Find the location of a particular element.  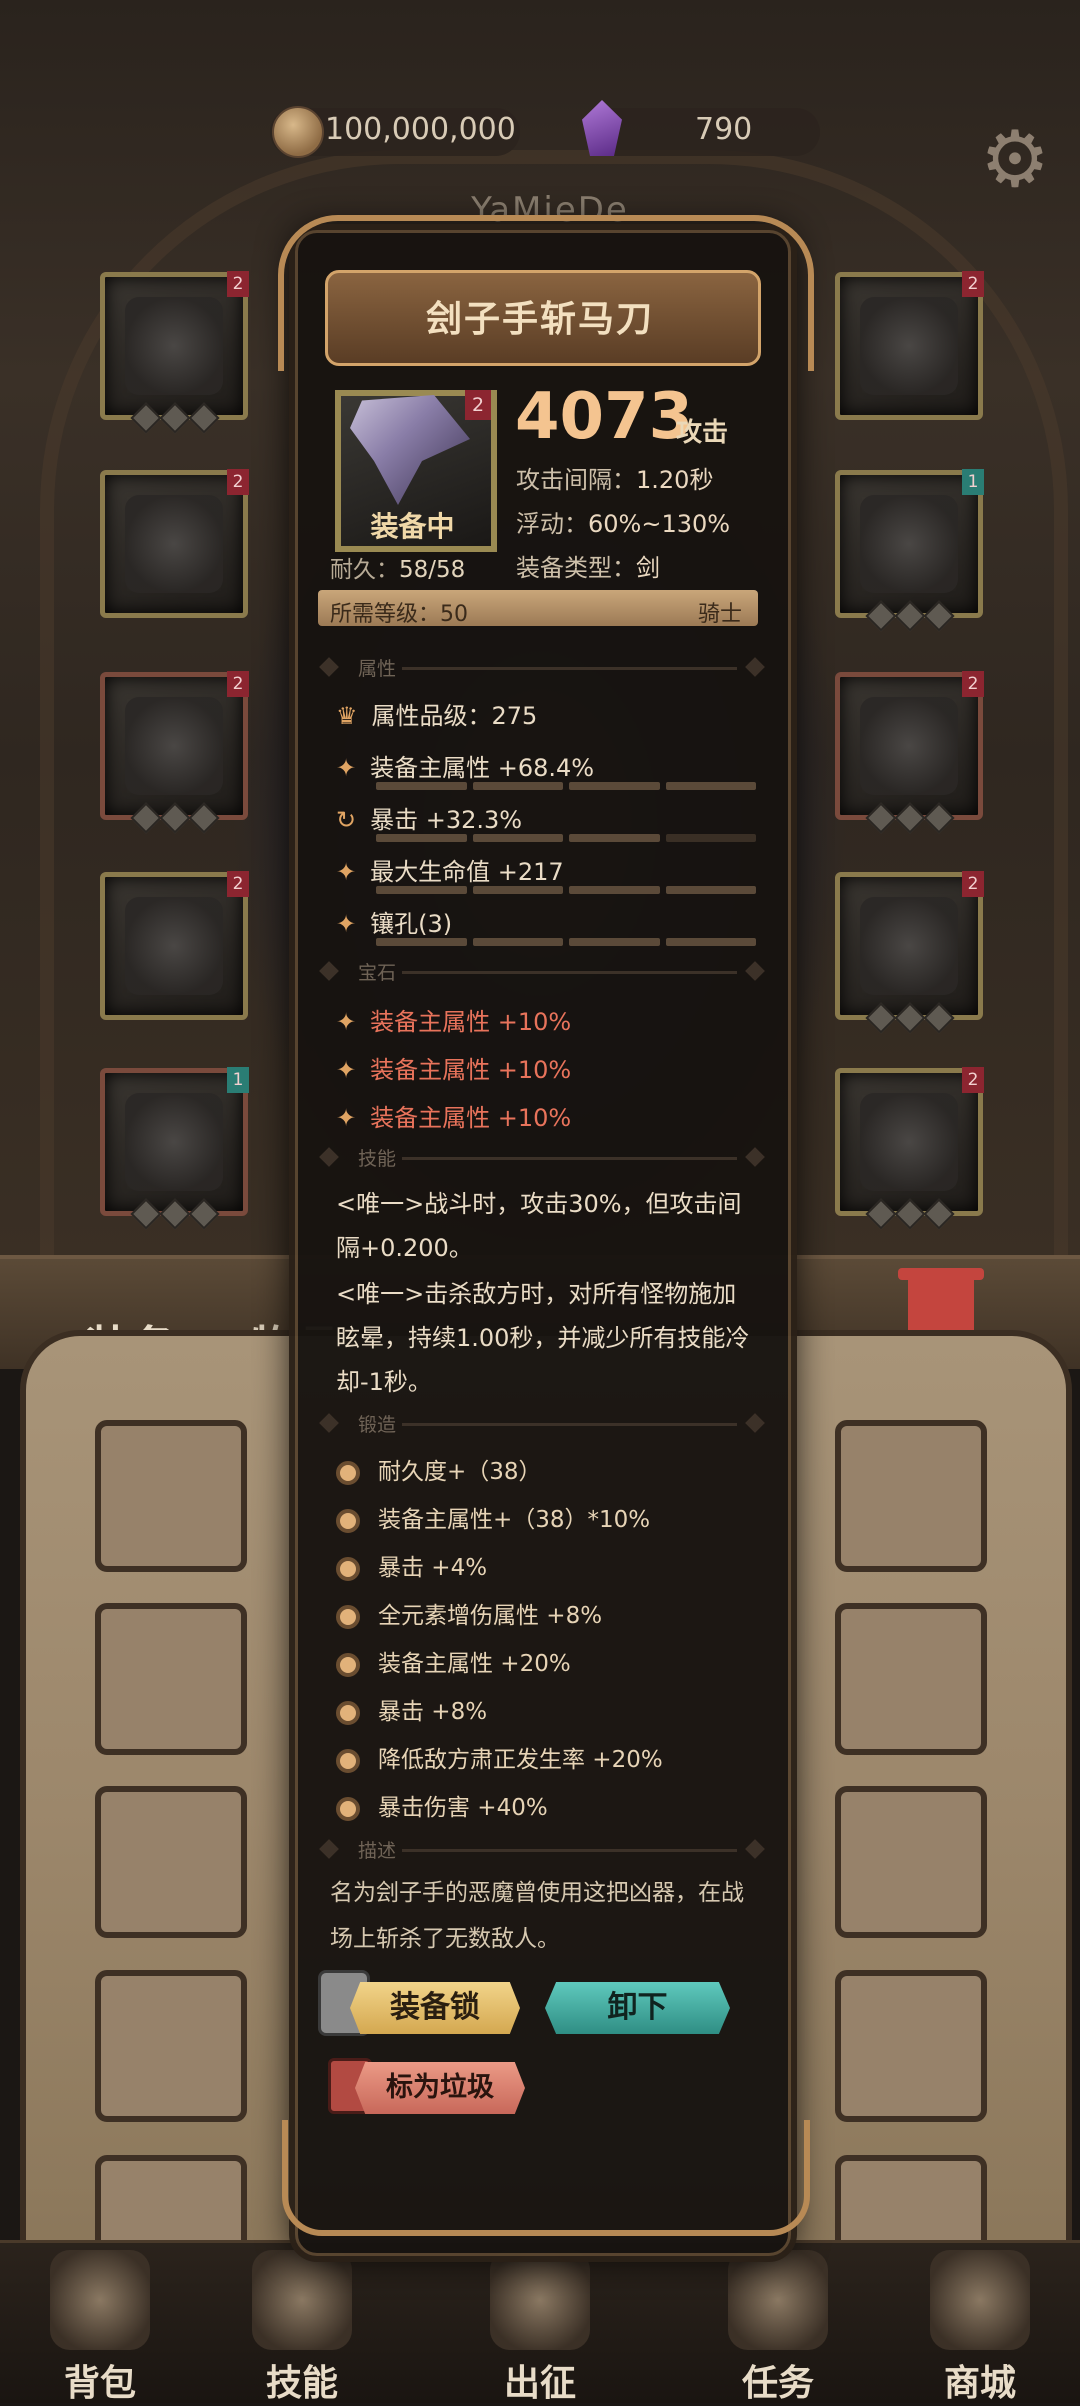

reroll-icon: ↻ is located at coordinates (346, 820).